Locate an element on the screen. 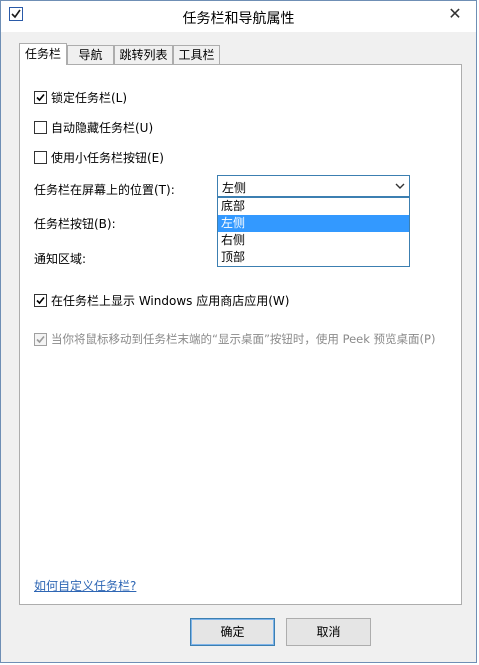 Image resolution: width=479 pixels, height=665 pixels. show-store-apps-label: 在任务栏上显示 Windows 应用商店应用(W) is located at coordinates (170, 301).